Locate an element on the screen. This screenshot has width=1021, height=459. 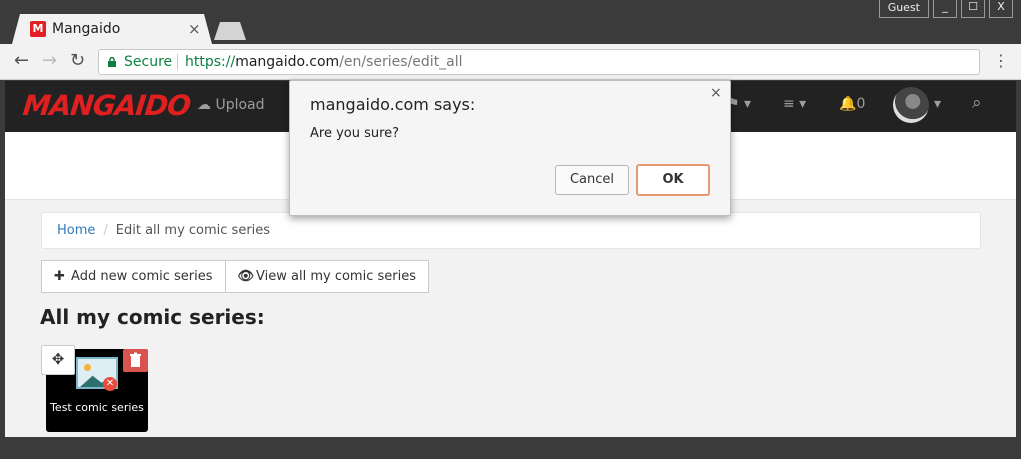
url-scheme: https:// is located at coordinates (210, 62).